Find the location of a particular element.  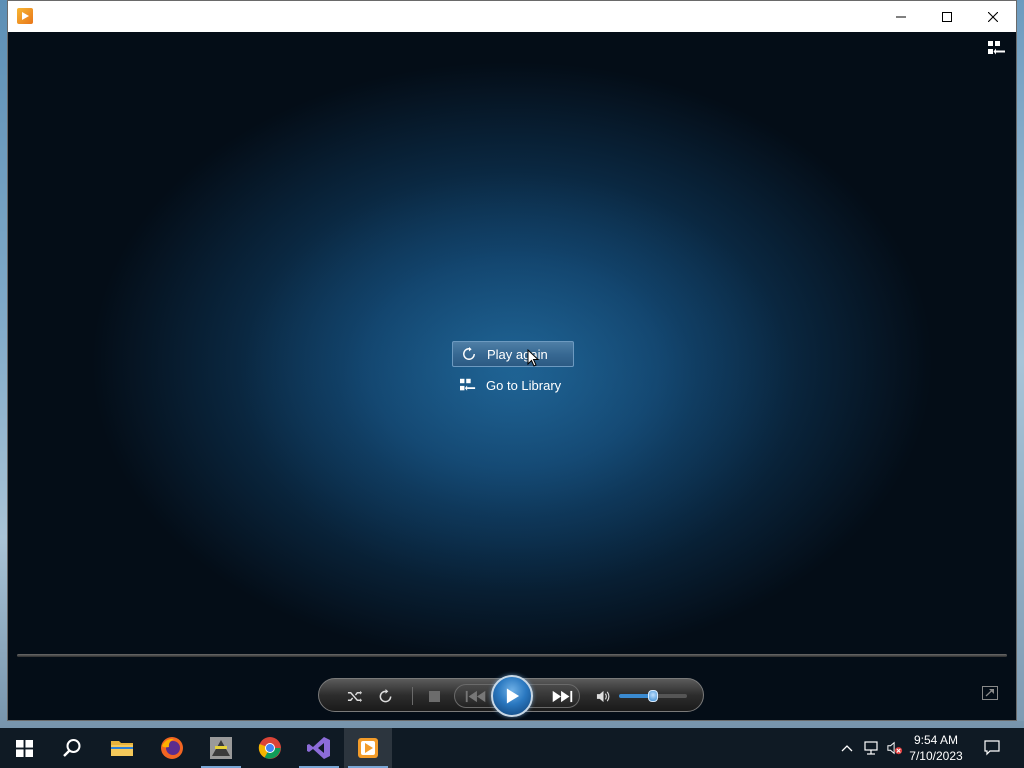

volume-tray-button is located at coordinates (895, 748).